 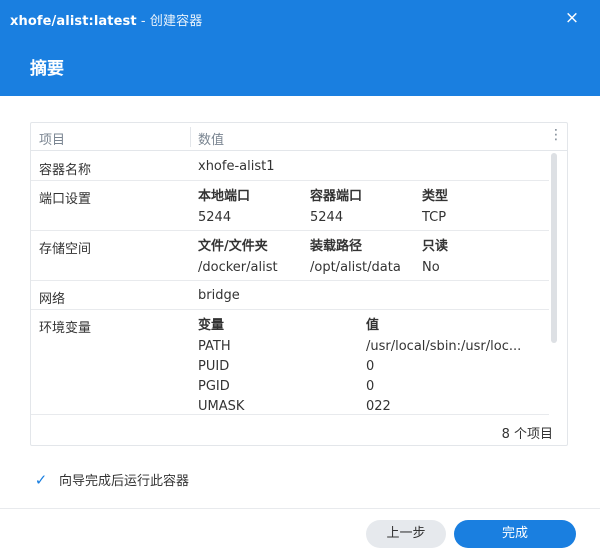 What do you see at coordinates (290, 295) in the screenshot?
I see `table-row-network: 网络 bridge` at bounding box center [290, 295].